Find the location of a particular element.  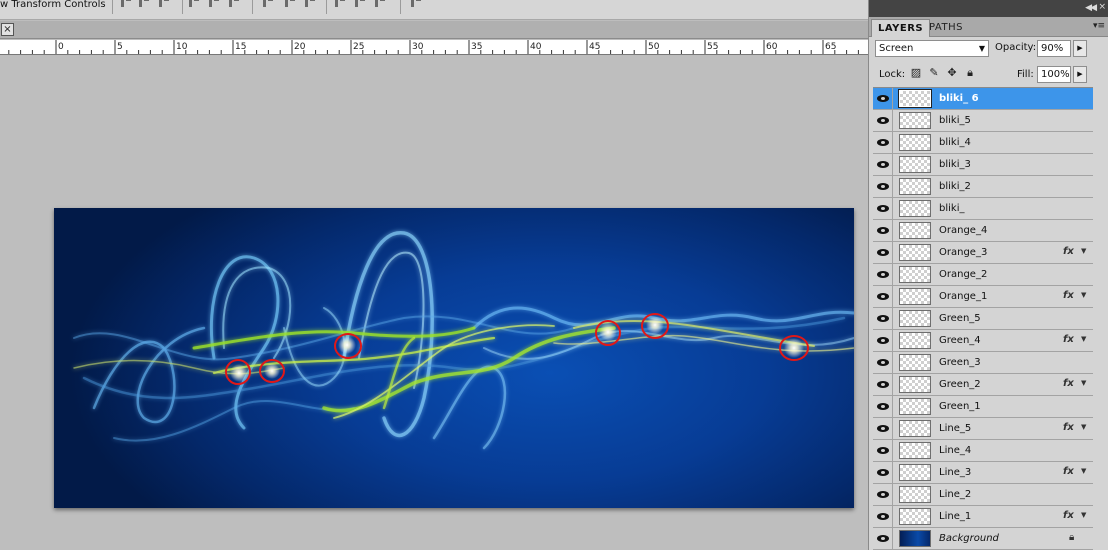

close-document-icon: × is located at coordinates (7, 29).